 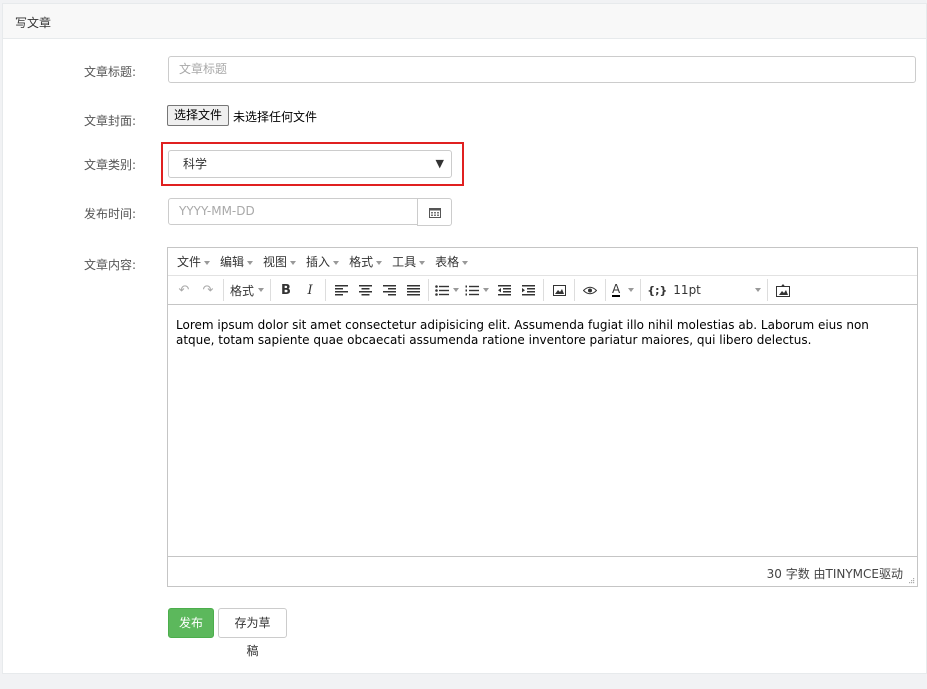 I want to click on text-color-icon: A, so click(x=623, y=290).